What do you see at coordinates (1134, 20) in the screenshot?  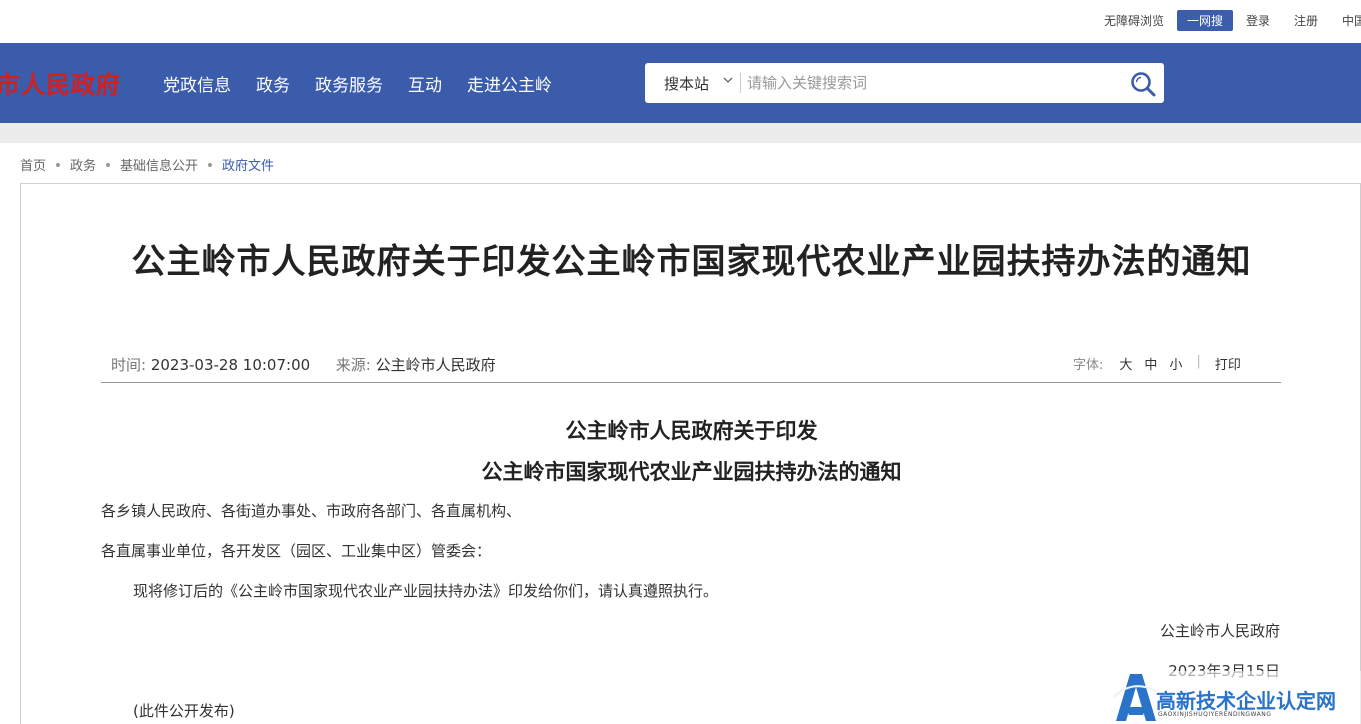 I see `accessibility-link: 无障碍浏览` at bounding box center [1134, 20].